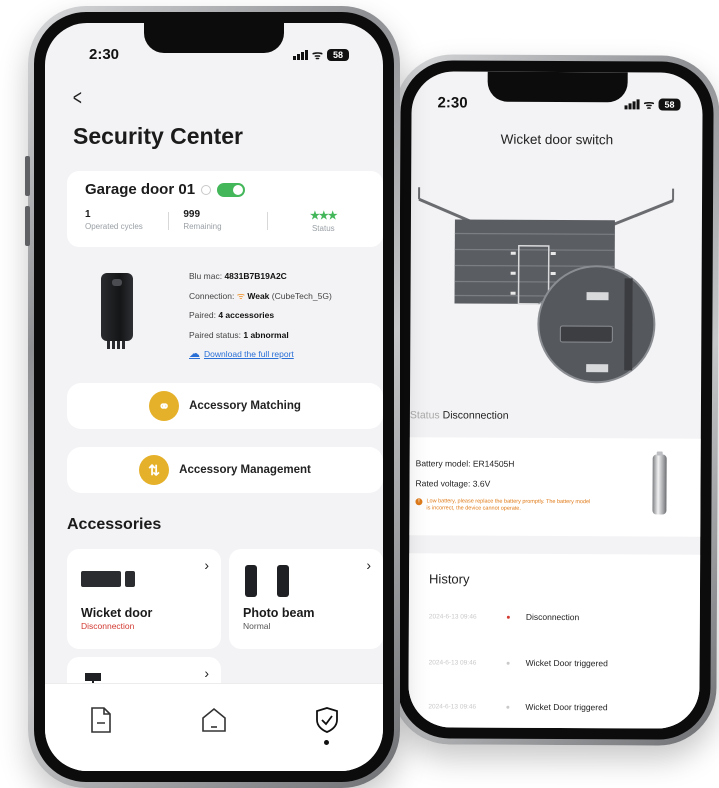  I want to click on report-link-label: Download the full report, so click(249, 354).